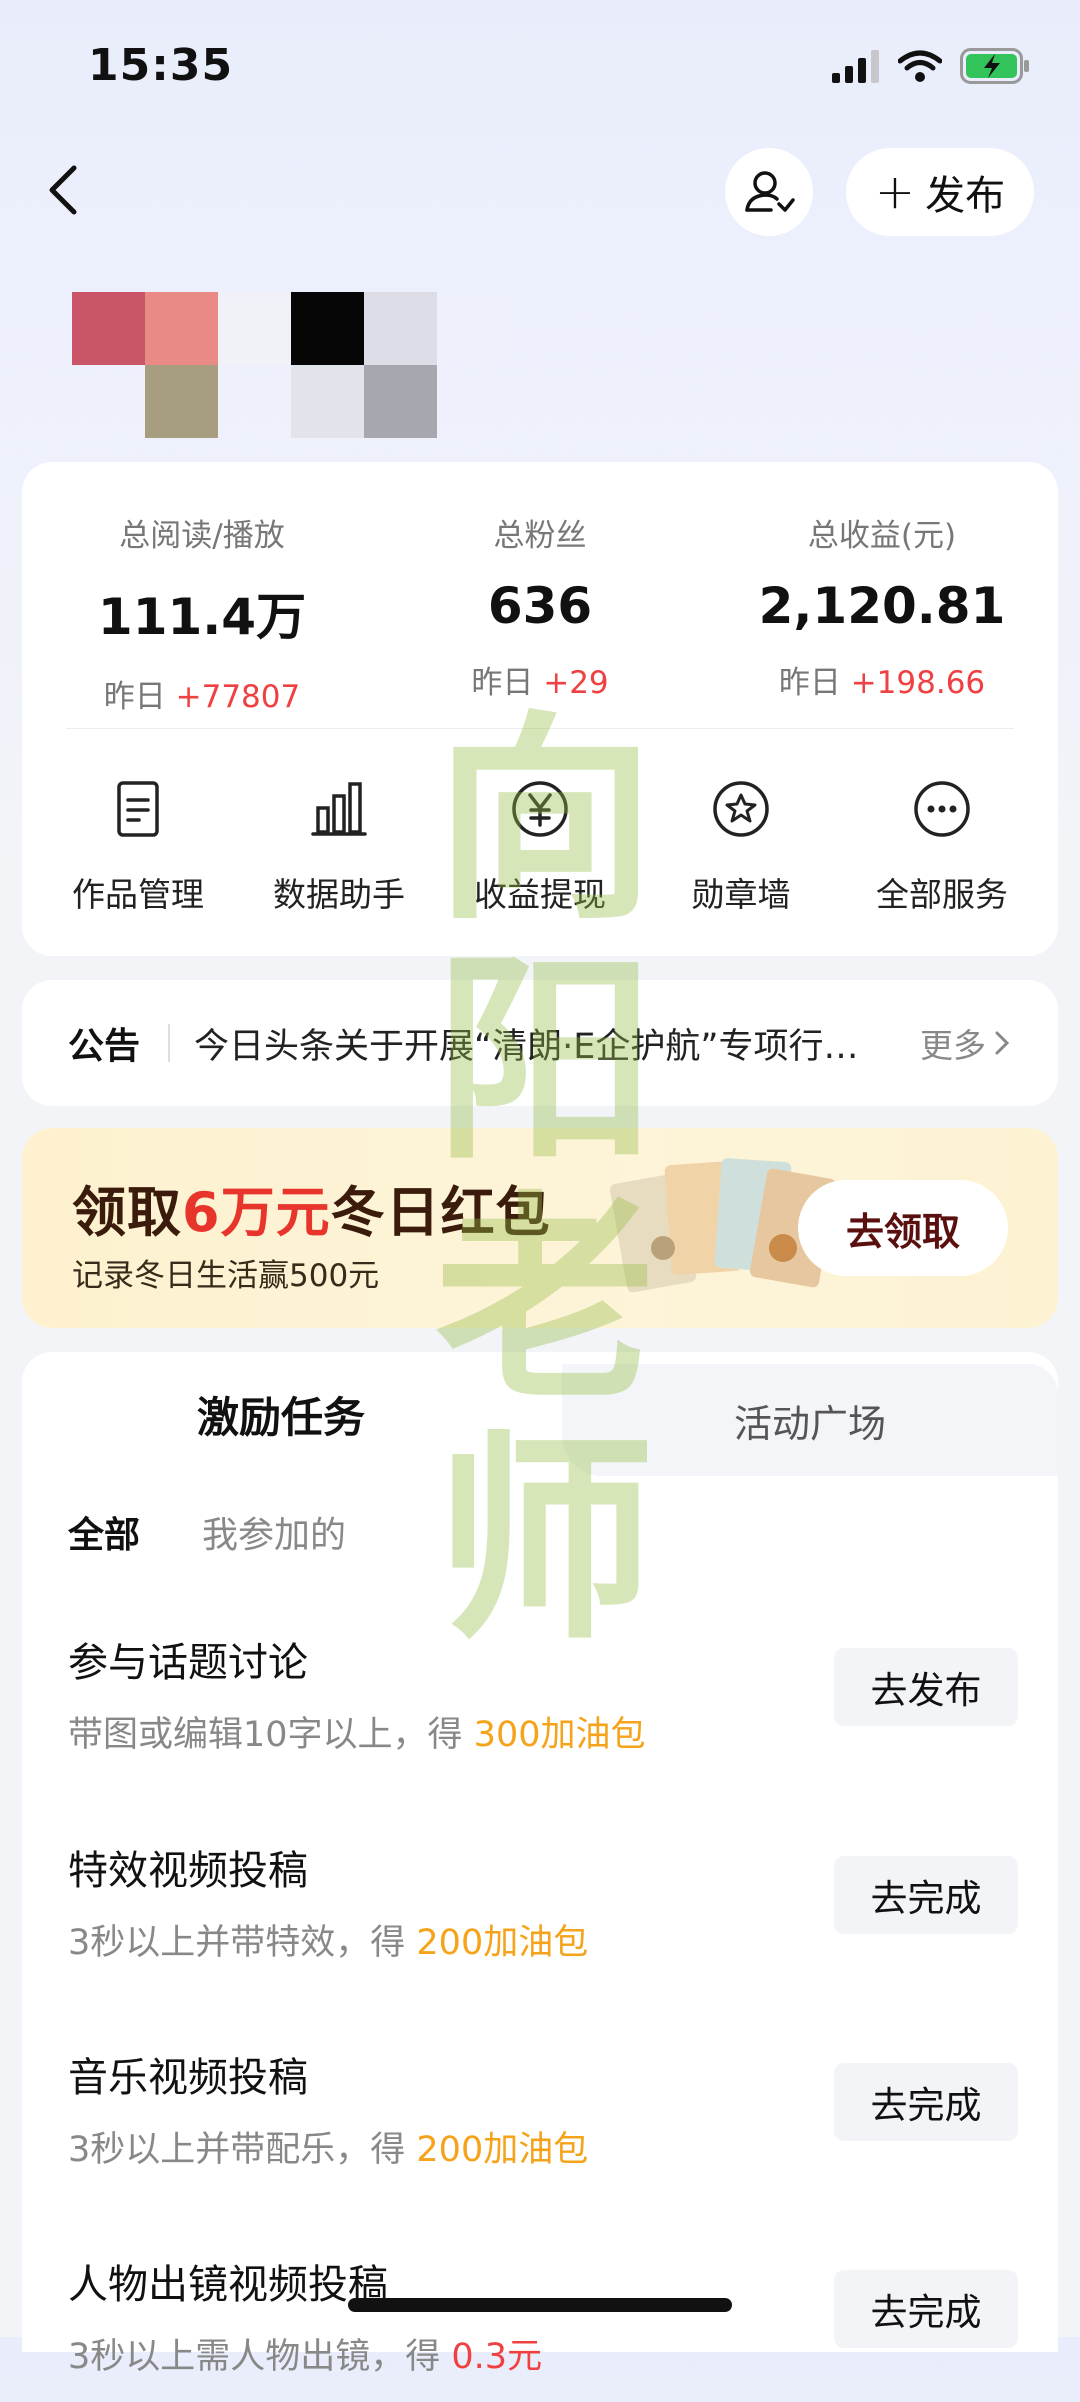 The width and height of the screenshot is (1080, 2402). Describe the element at coordinates (942, 809) in the screenshot. I see `more-icon` at that location.